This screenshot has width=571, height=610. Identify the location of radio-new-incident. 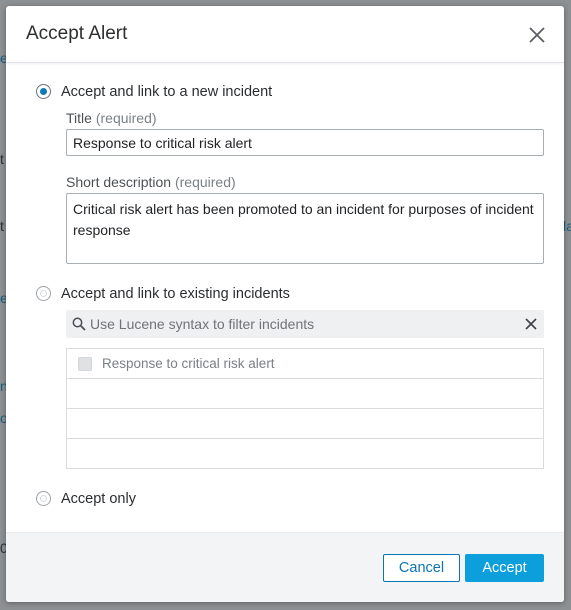
(43, 91).